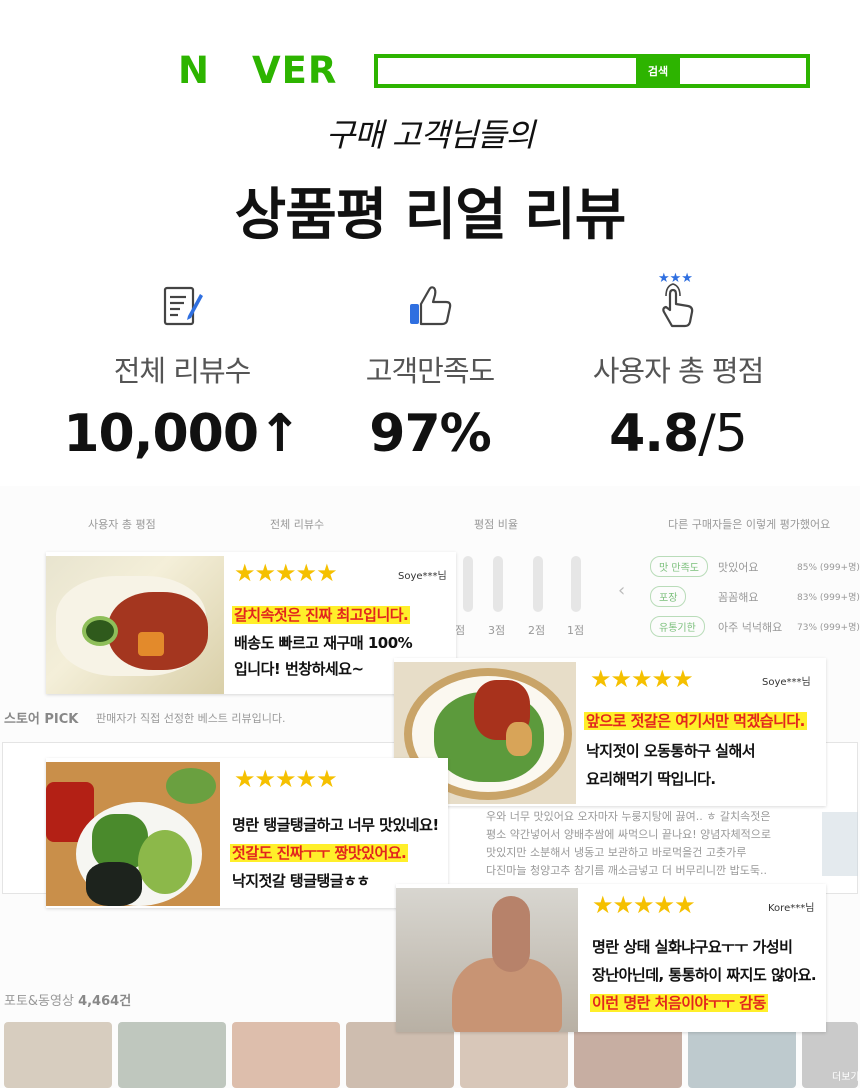 This screenshot has height=1088, width=860. Describe the element at coordinates (846, 1075) in the screenshot. I see `more-link: 더보기` at that location.